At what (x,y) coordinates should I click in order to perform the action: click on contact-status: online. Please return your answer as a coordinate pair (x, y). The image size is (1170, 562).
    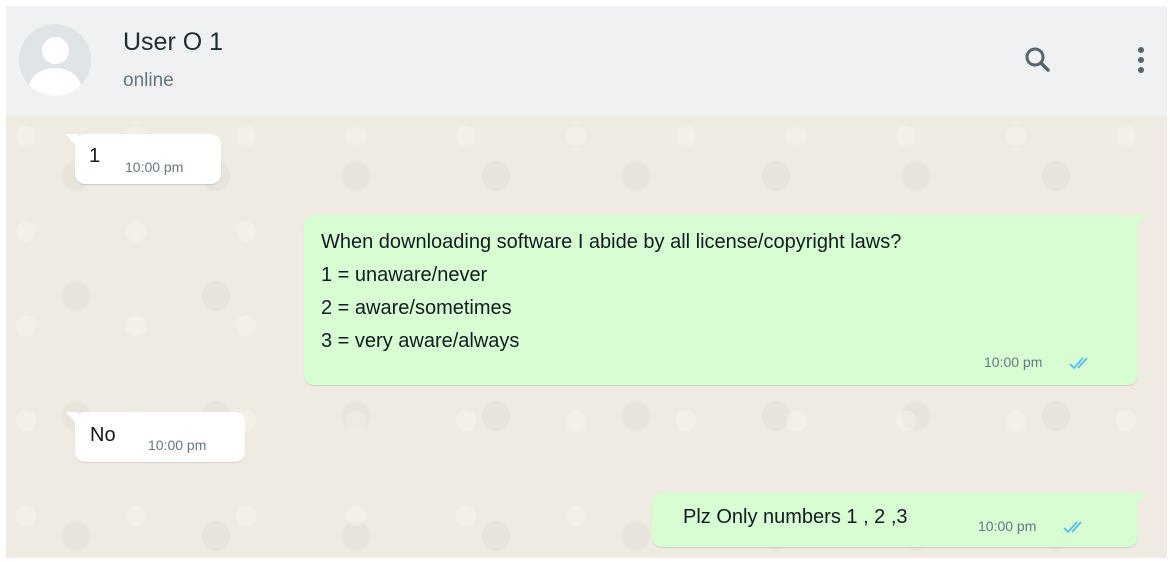
    Looking at the image, I should click on (148, 80).